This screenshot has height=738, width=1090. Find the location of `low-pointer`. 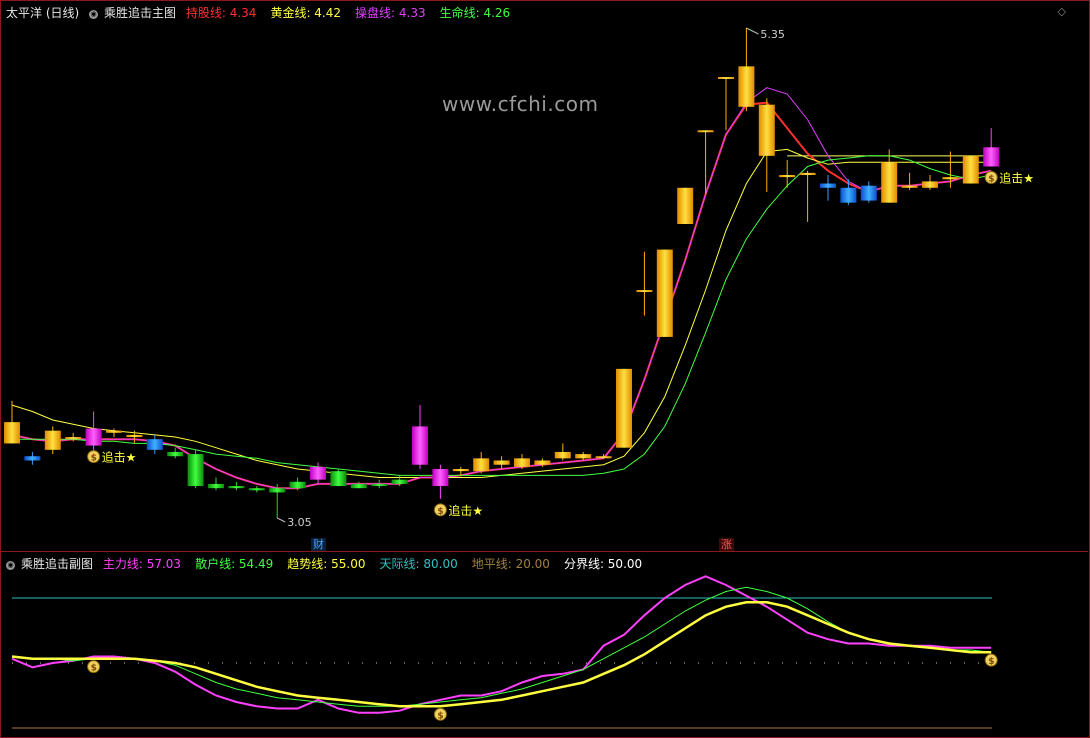

low-pointer is located at coordinates (281, 520).